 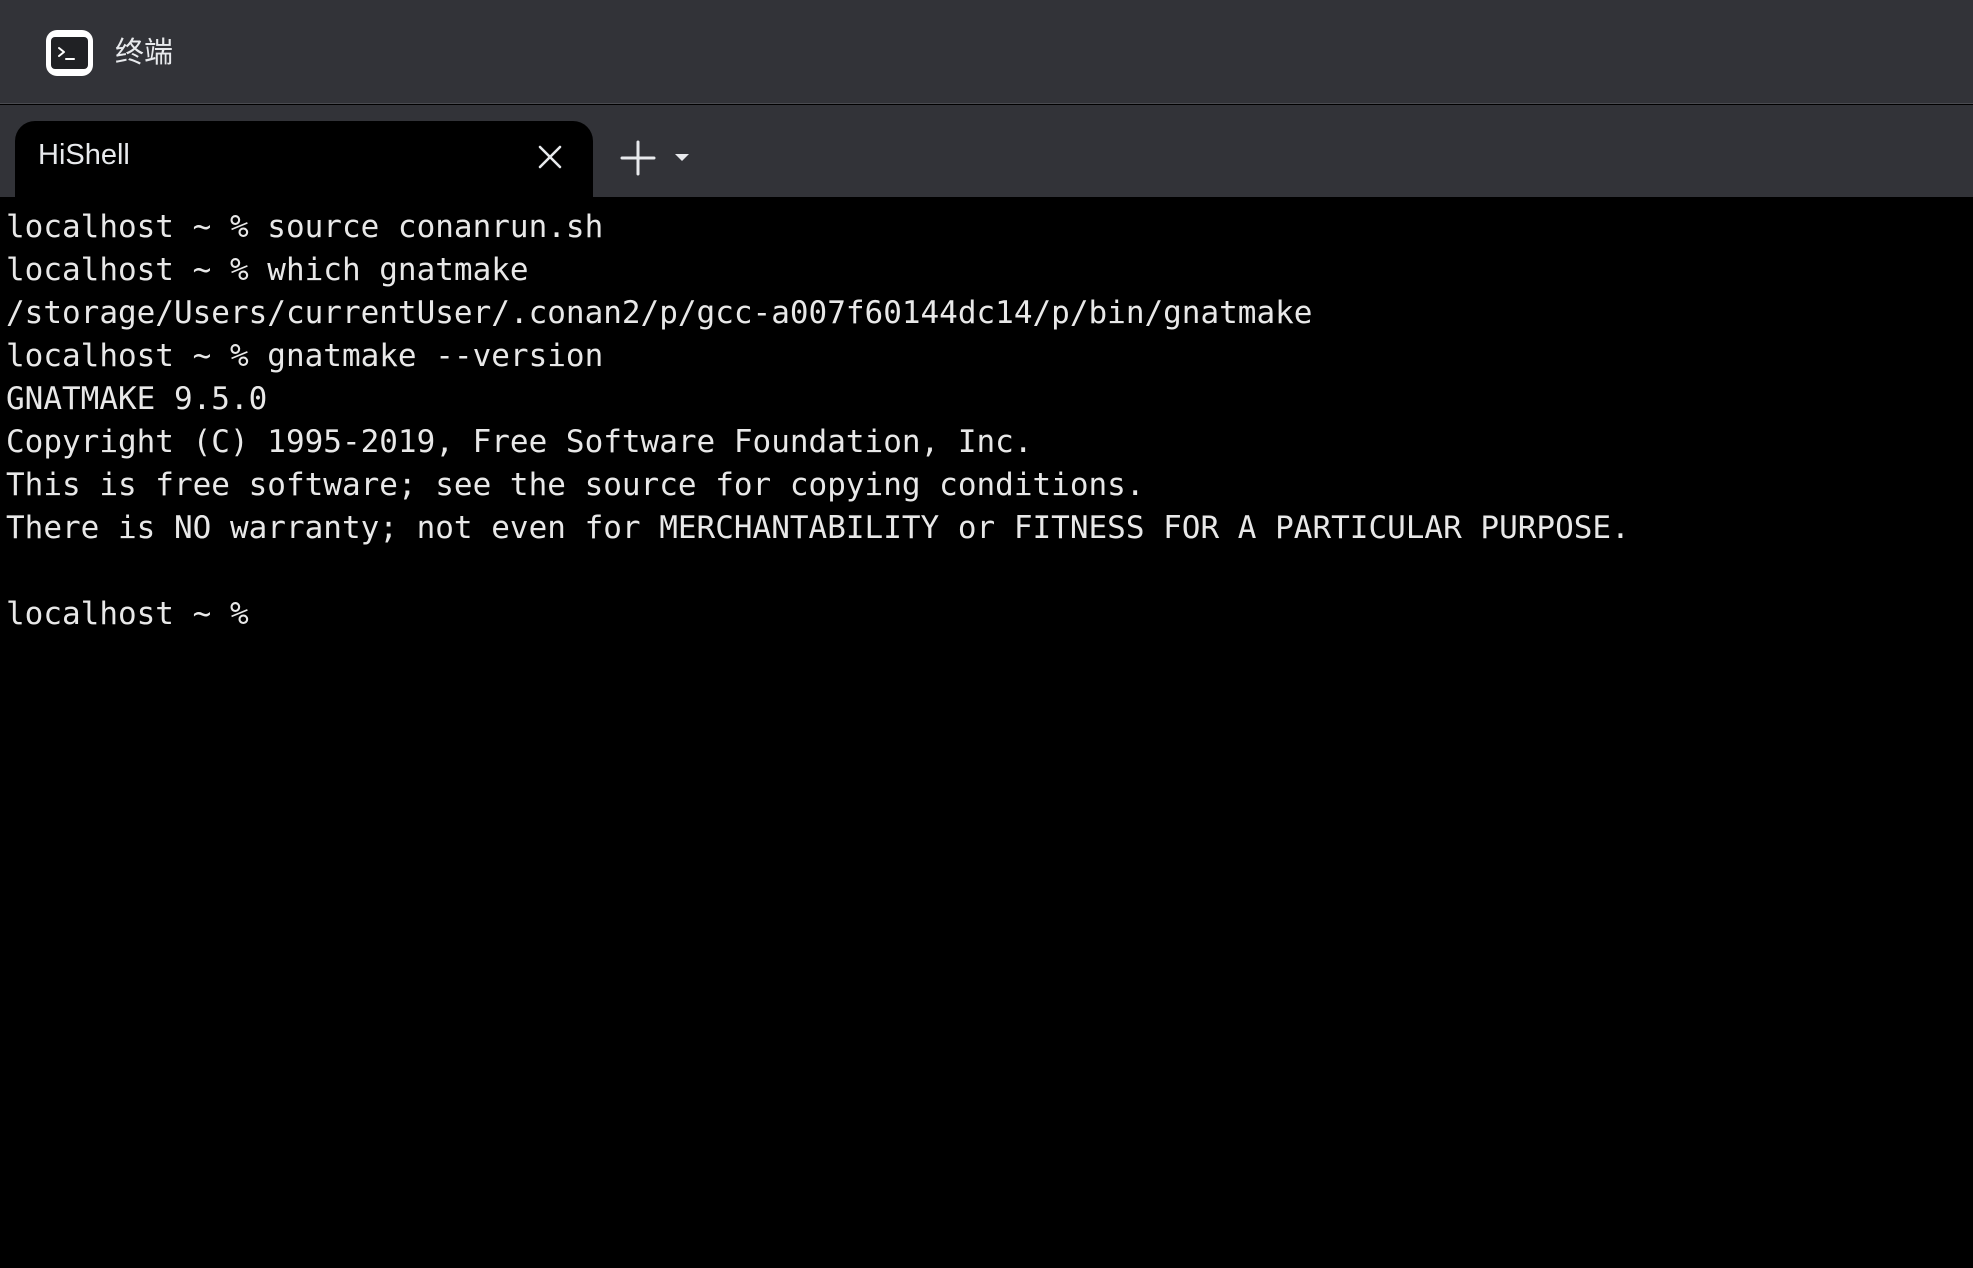 I want to click on caret-down-icon, so click(x=682, y=157).